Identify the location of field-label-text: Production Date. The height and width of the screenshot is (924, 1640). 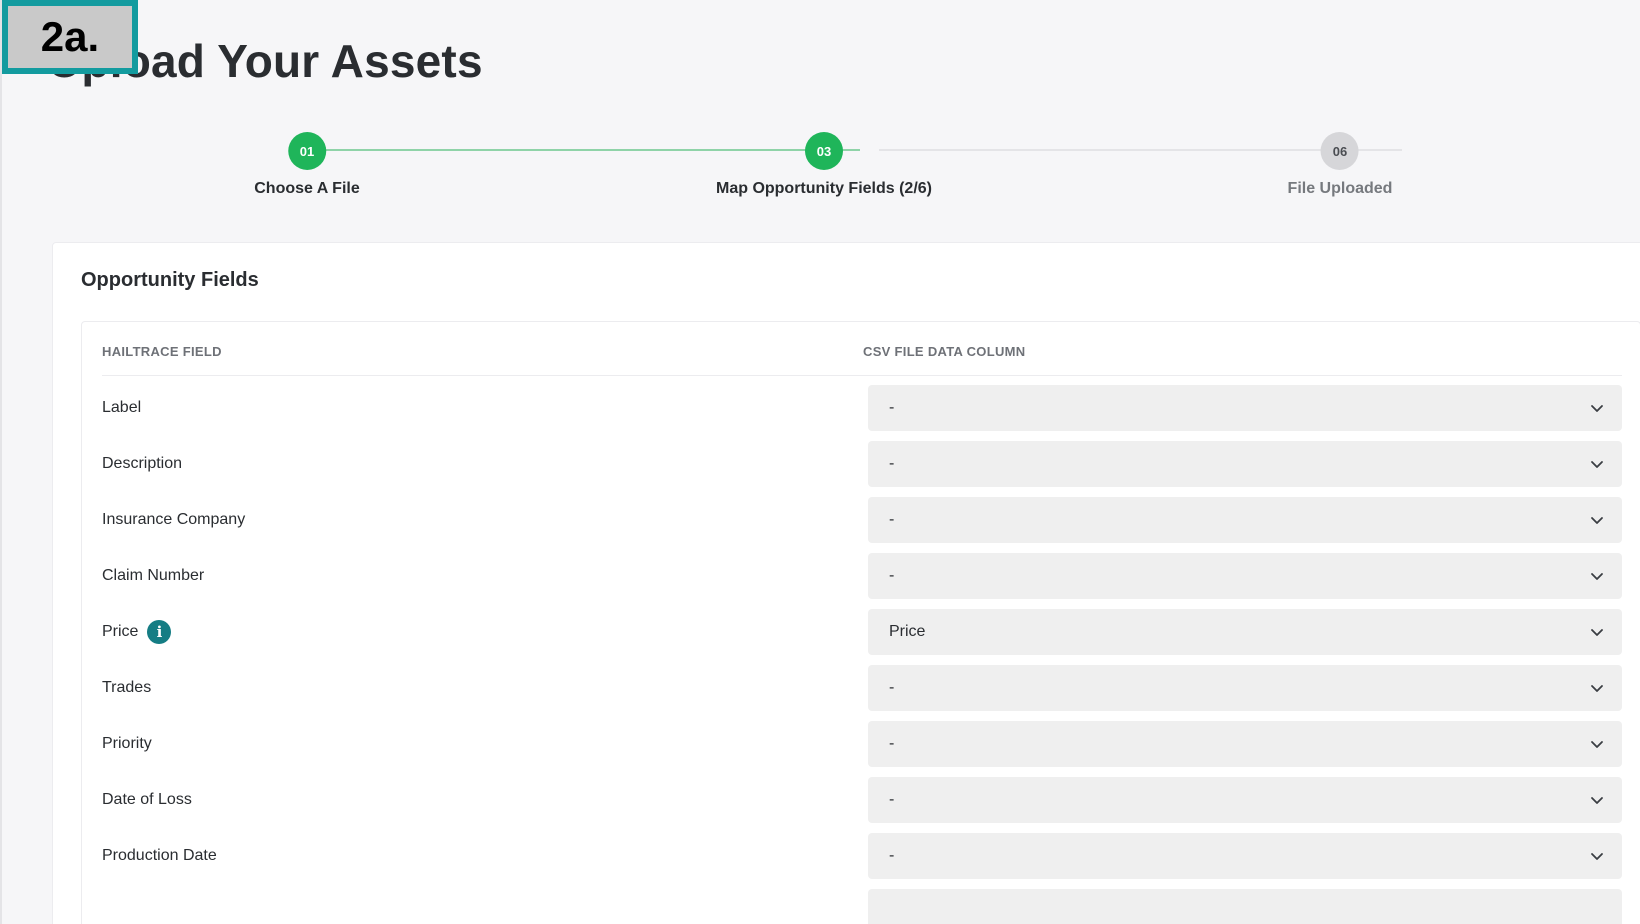
(159, 855).